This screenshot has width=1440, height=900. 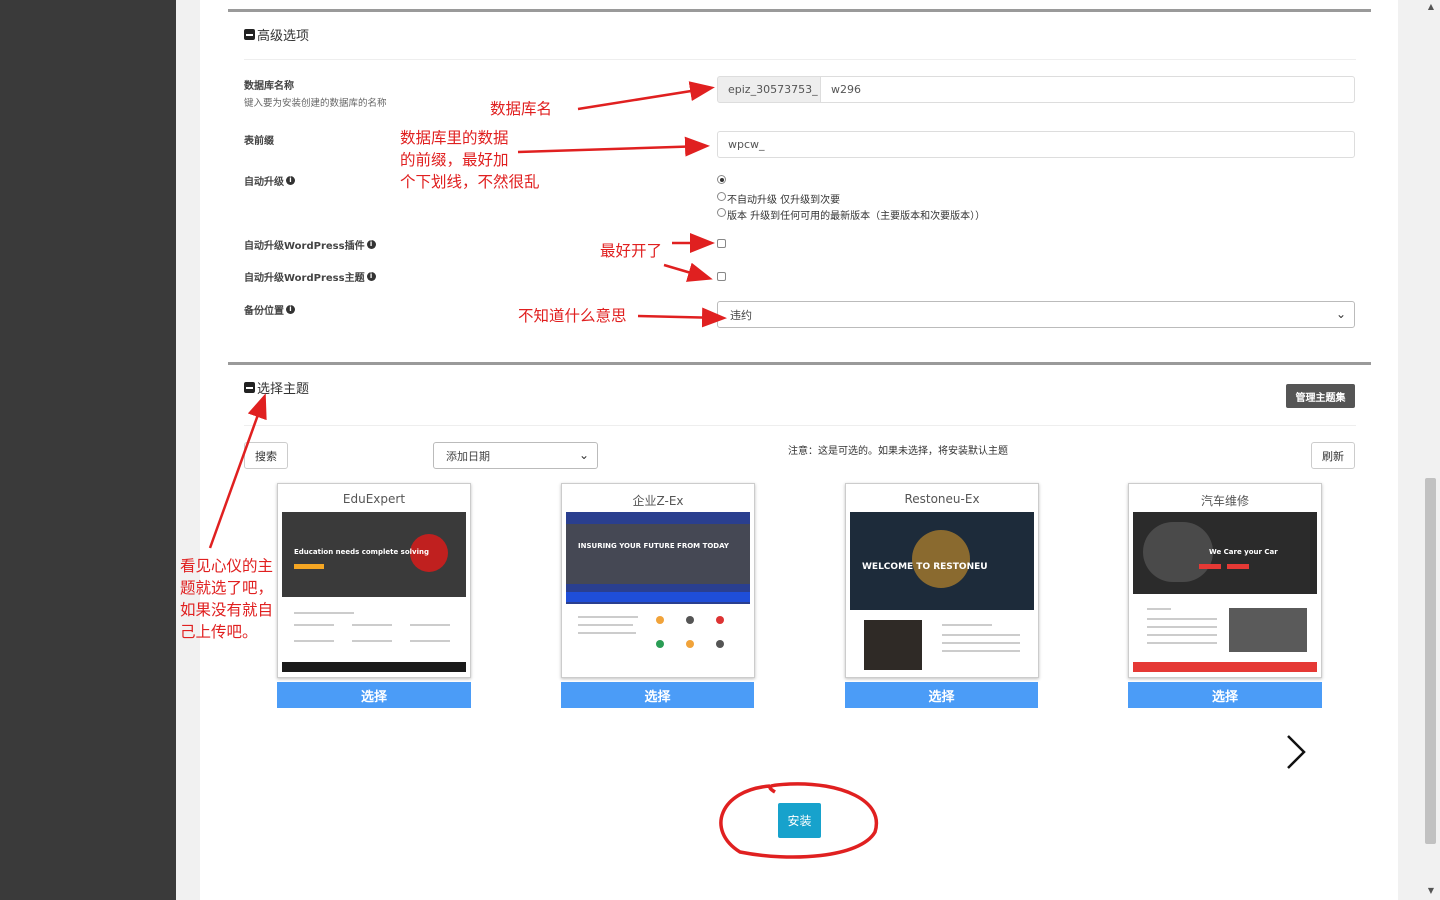 I want to click on left-dark-panel, so click(x=88, y=450).